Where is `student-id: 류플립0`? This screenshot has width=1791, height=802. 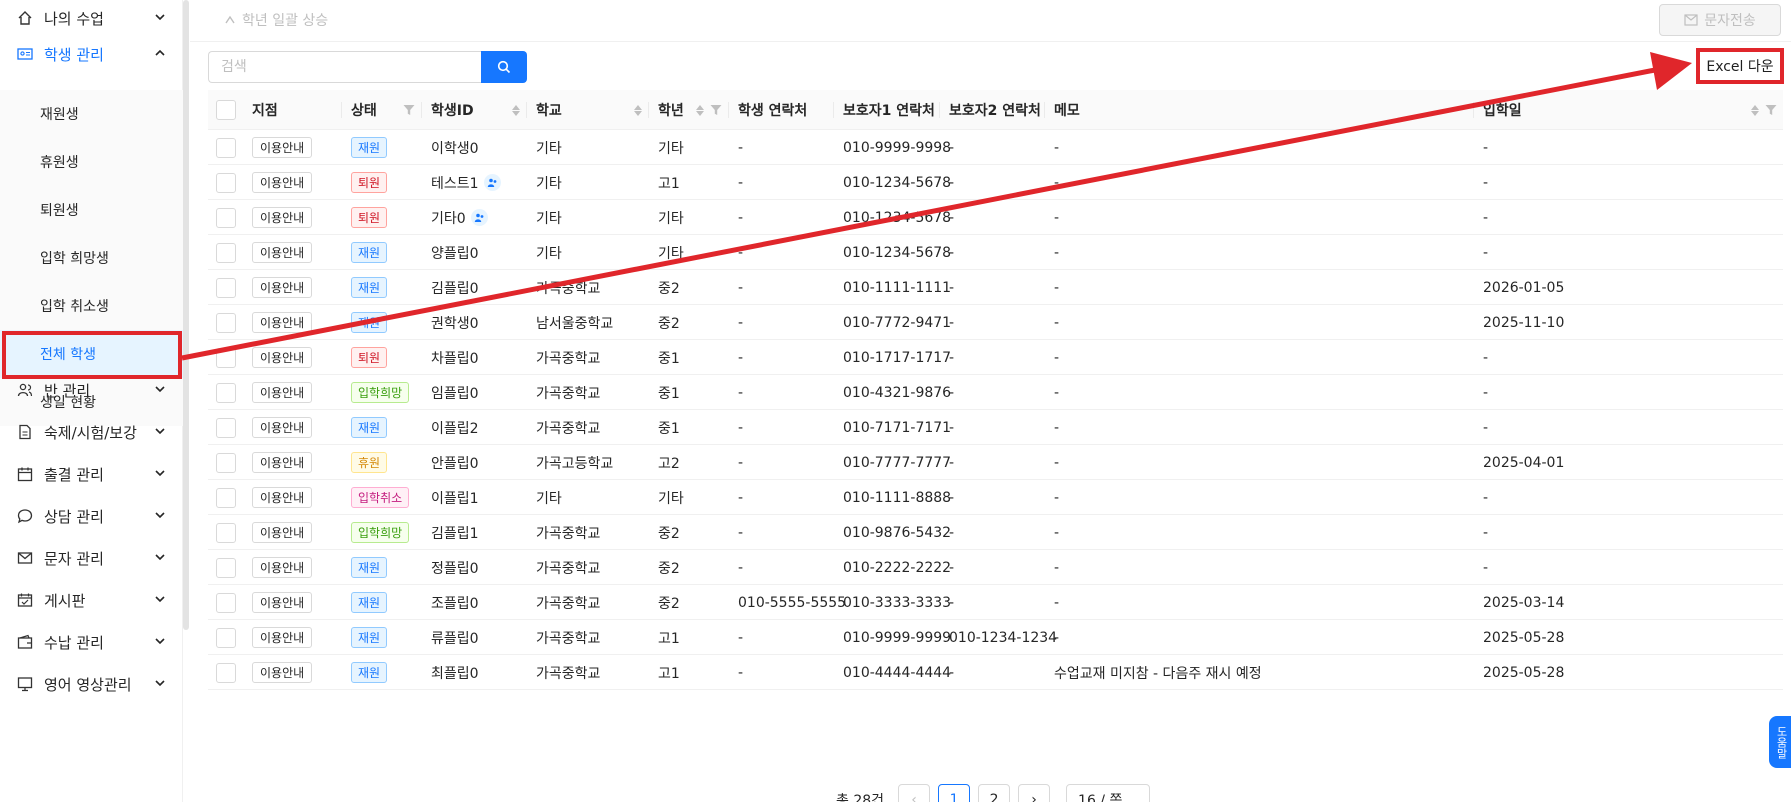
student-id: 류플립0 is located at coordinates (455, 638).